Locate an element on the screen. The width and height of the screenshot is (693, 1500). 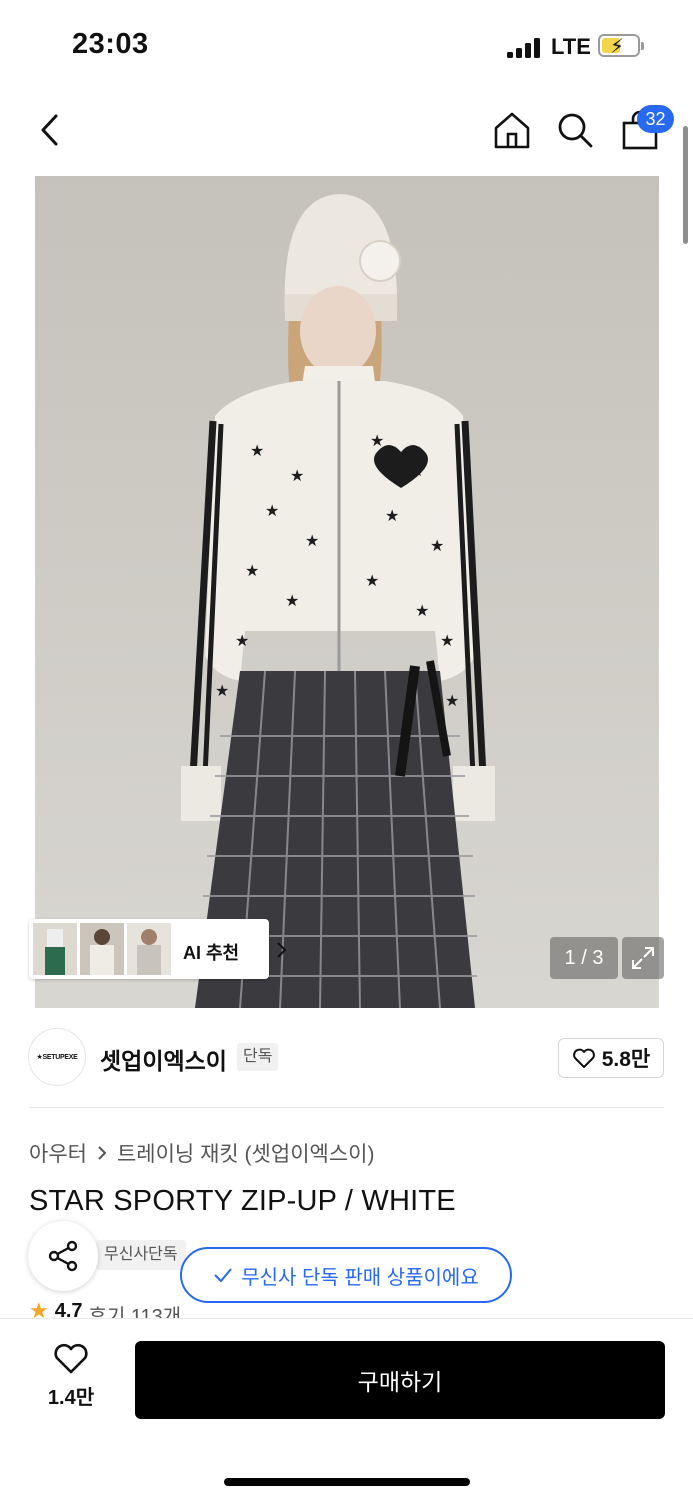
brand-like-button: 5.8만 is located at coordinates (611, 1058).